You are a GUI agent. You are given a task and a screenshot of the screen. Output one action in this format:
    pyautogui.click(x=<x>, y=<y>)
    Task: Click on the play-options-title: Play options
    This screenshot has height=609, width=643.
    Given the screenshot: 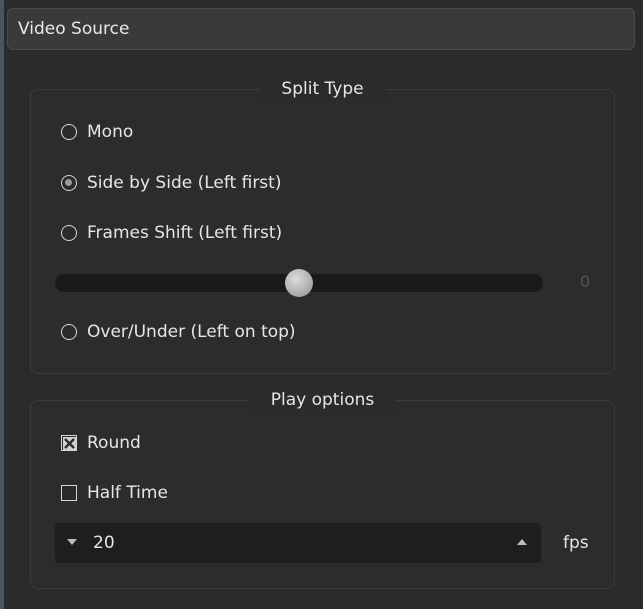 What is the action you would take?
    pyautogui.click(x=322, y=400)
    